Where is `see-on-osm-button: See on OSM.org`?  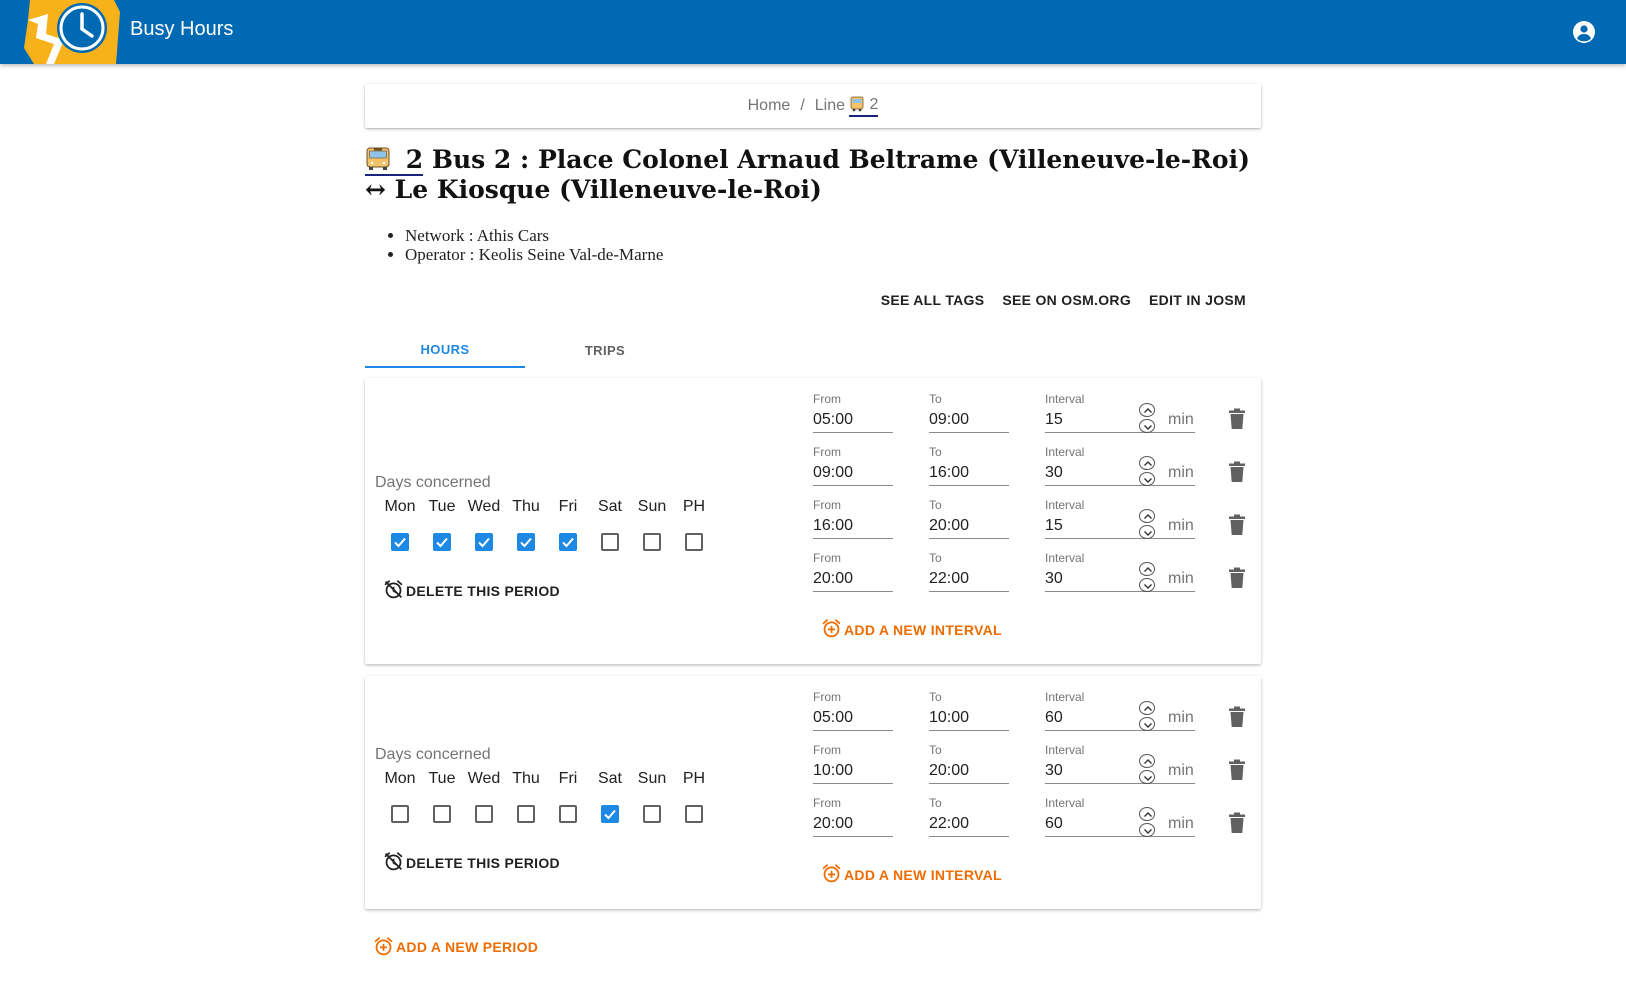 see-on-osm-button: See on OSM.org is located at coordinates (1066, 300).